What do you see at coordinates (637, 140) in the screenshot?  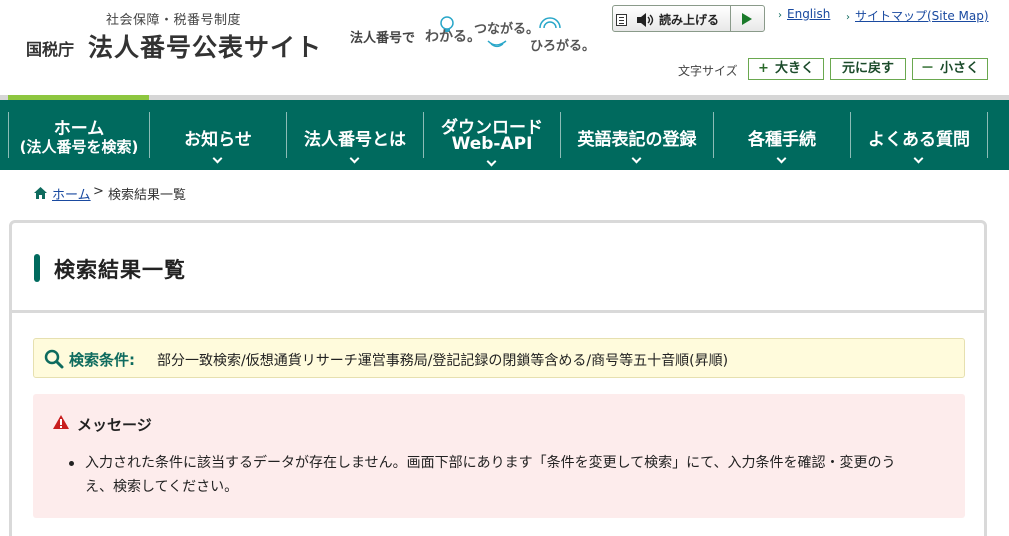 I see `nav-item-label: 英語表記の登録` at bounding box center [637, 140].